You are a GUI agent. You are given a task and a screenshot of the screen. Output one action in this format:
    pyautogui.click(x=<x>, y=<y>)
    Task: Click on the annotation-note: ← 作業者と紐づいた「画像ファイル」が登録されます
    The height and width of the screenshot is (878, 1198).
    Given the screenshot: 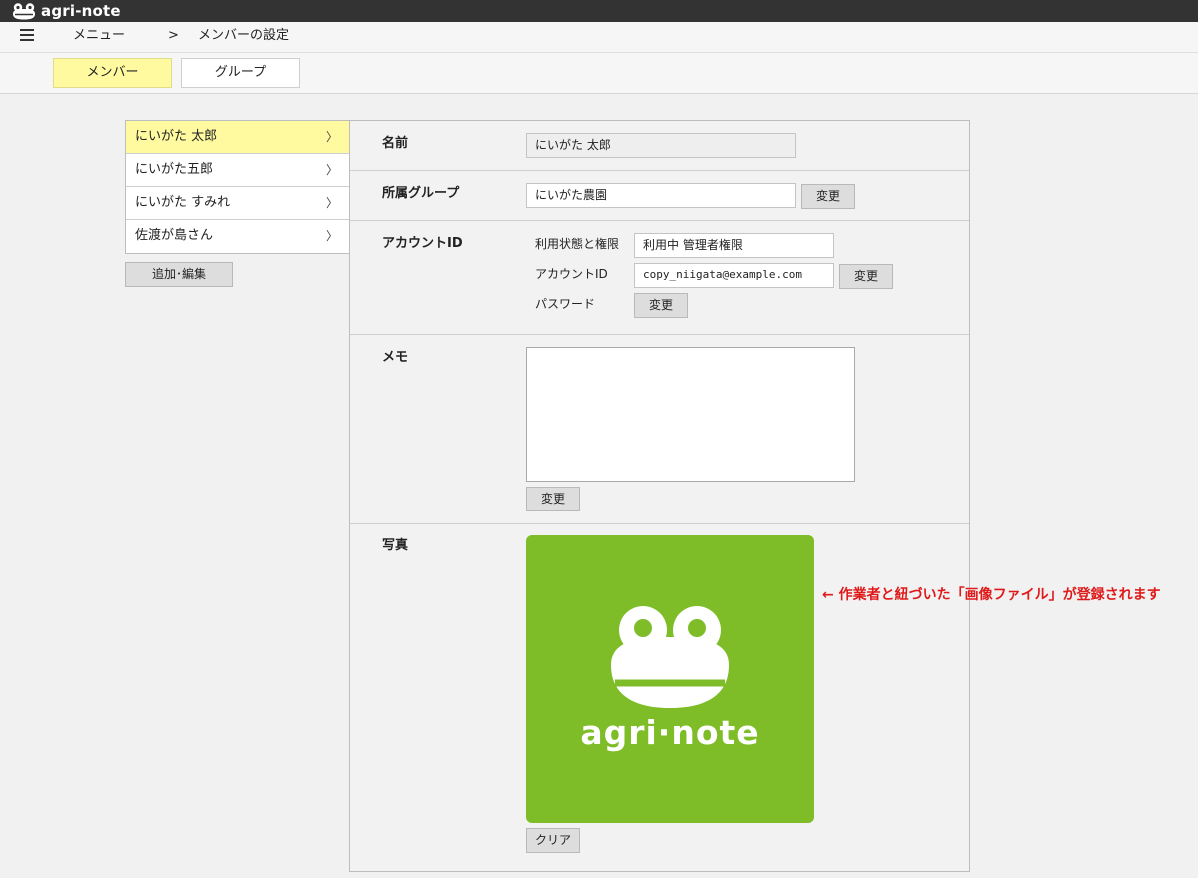 What is the action you would take?
    pyautogui.click(x=991, y=595)
    